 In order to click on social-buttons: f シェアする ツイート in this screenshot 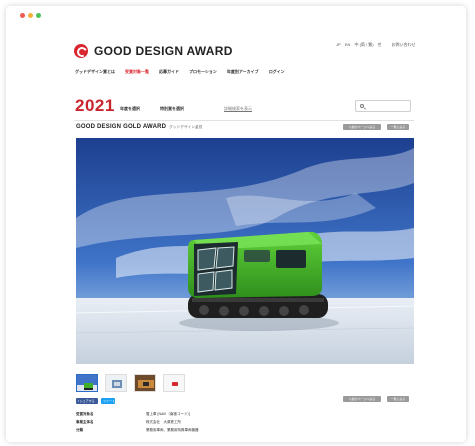, I will do `click(95, 401)`.